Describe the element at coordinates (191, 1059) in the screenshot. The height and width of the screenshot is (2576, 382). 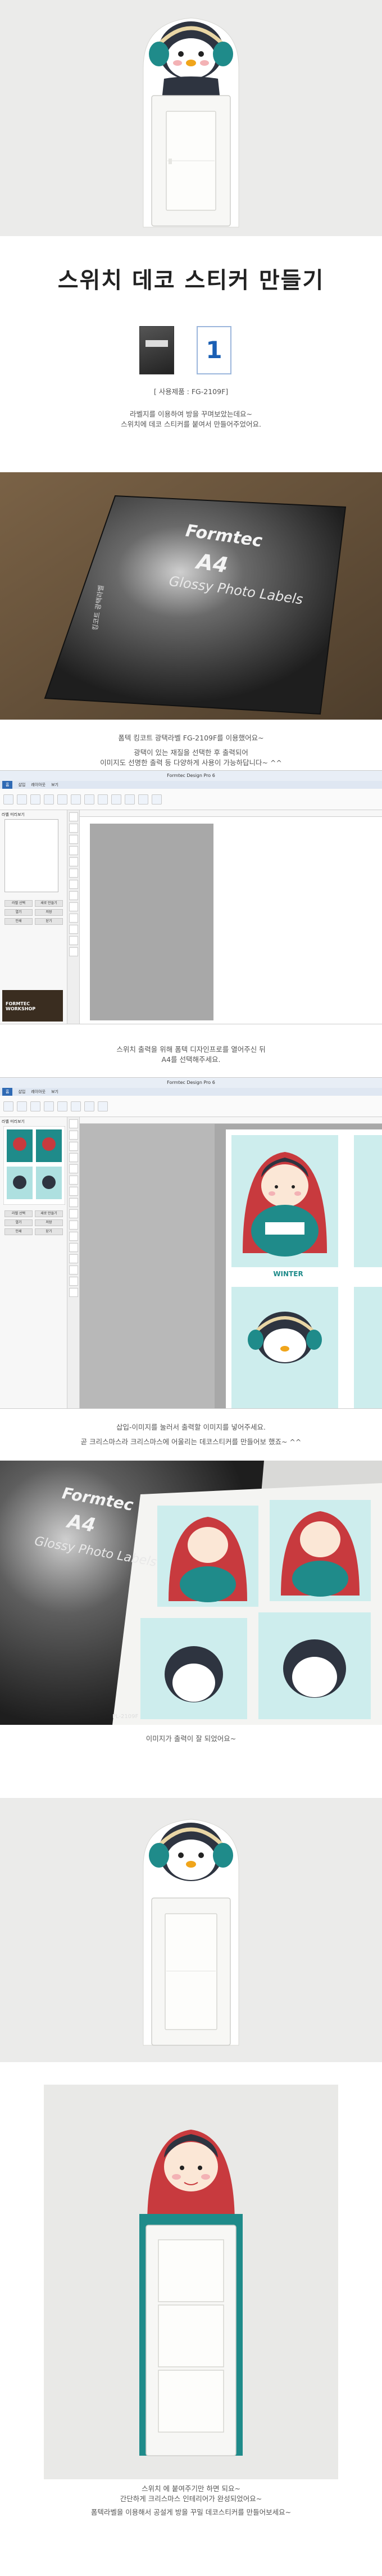
I see `caption-line: A4를 선택해주세요.` at that location.